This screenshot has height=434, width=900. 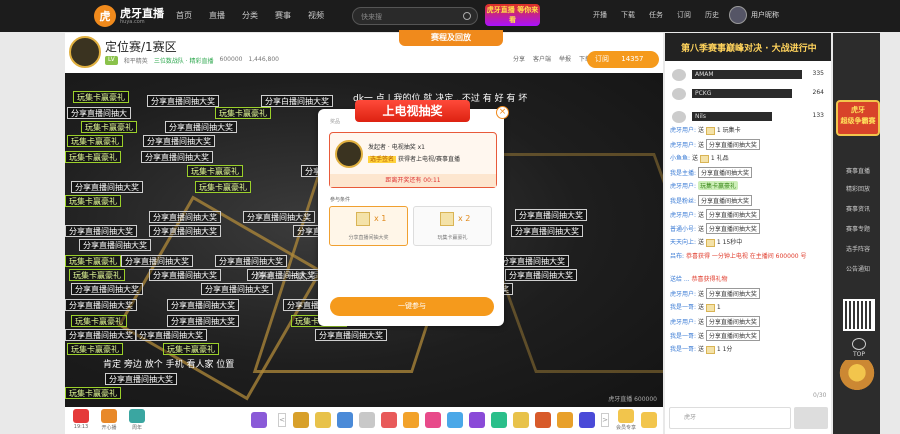 I want to click on user-nav-links: 开播 下载 任务 订阅 历史, so click(x=663, y=15).